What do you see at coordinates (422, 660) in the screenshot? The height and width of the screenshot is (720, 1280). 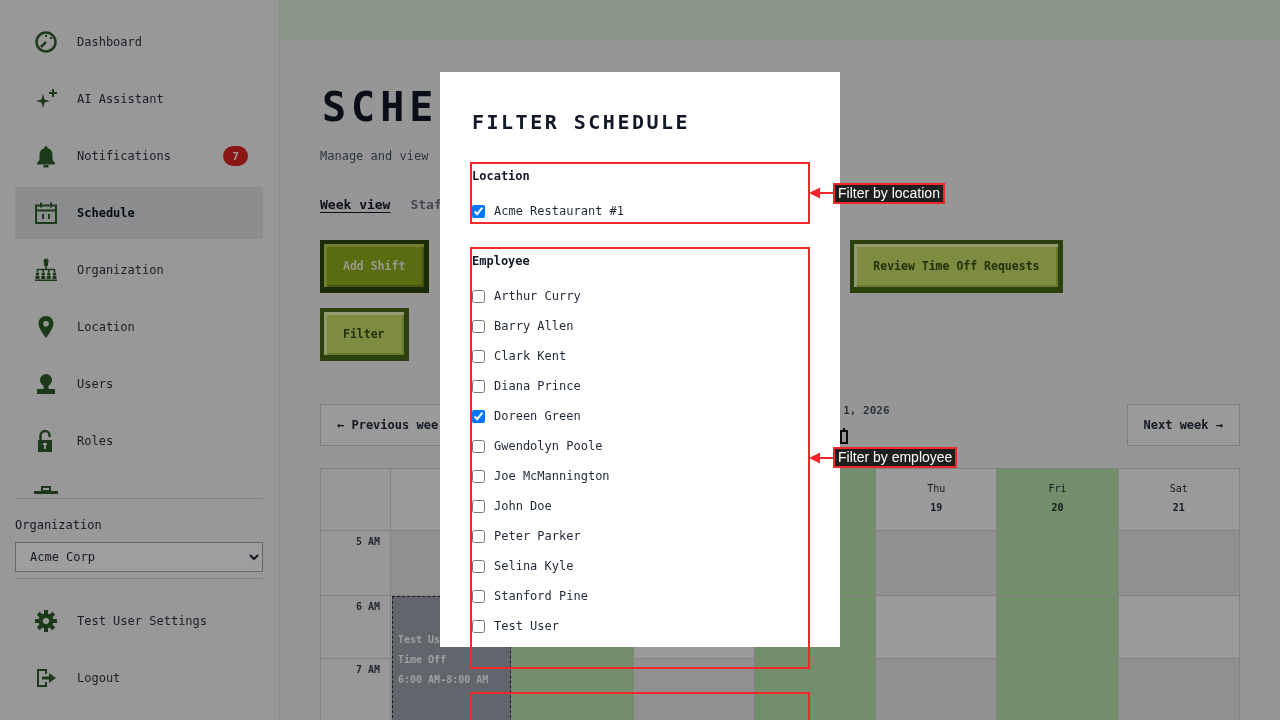 I see `event-label: Time Off` at bounding box center [422, 660].